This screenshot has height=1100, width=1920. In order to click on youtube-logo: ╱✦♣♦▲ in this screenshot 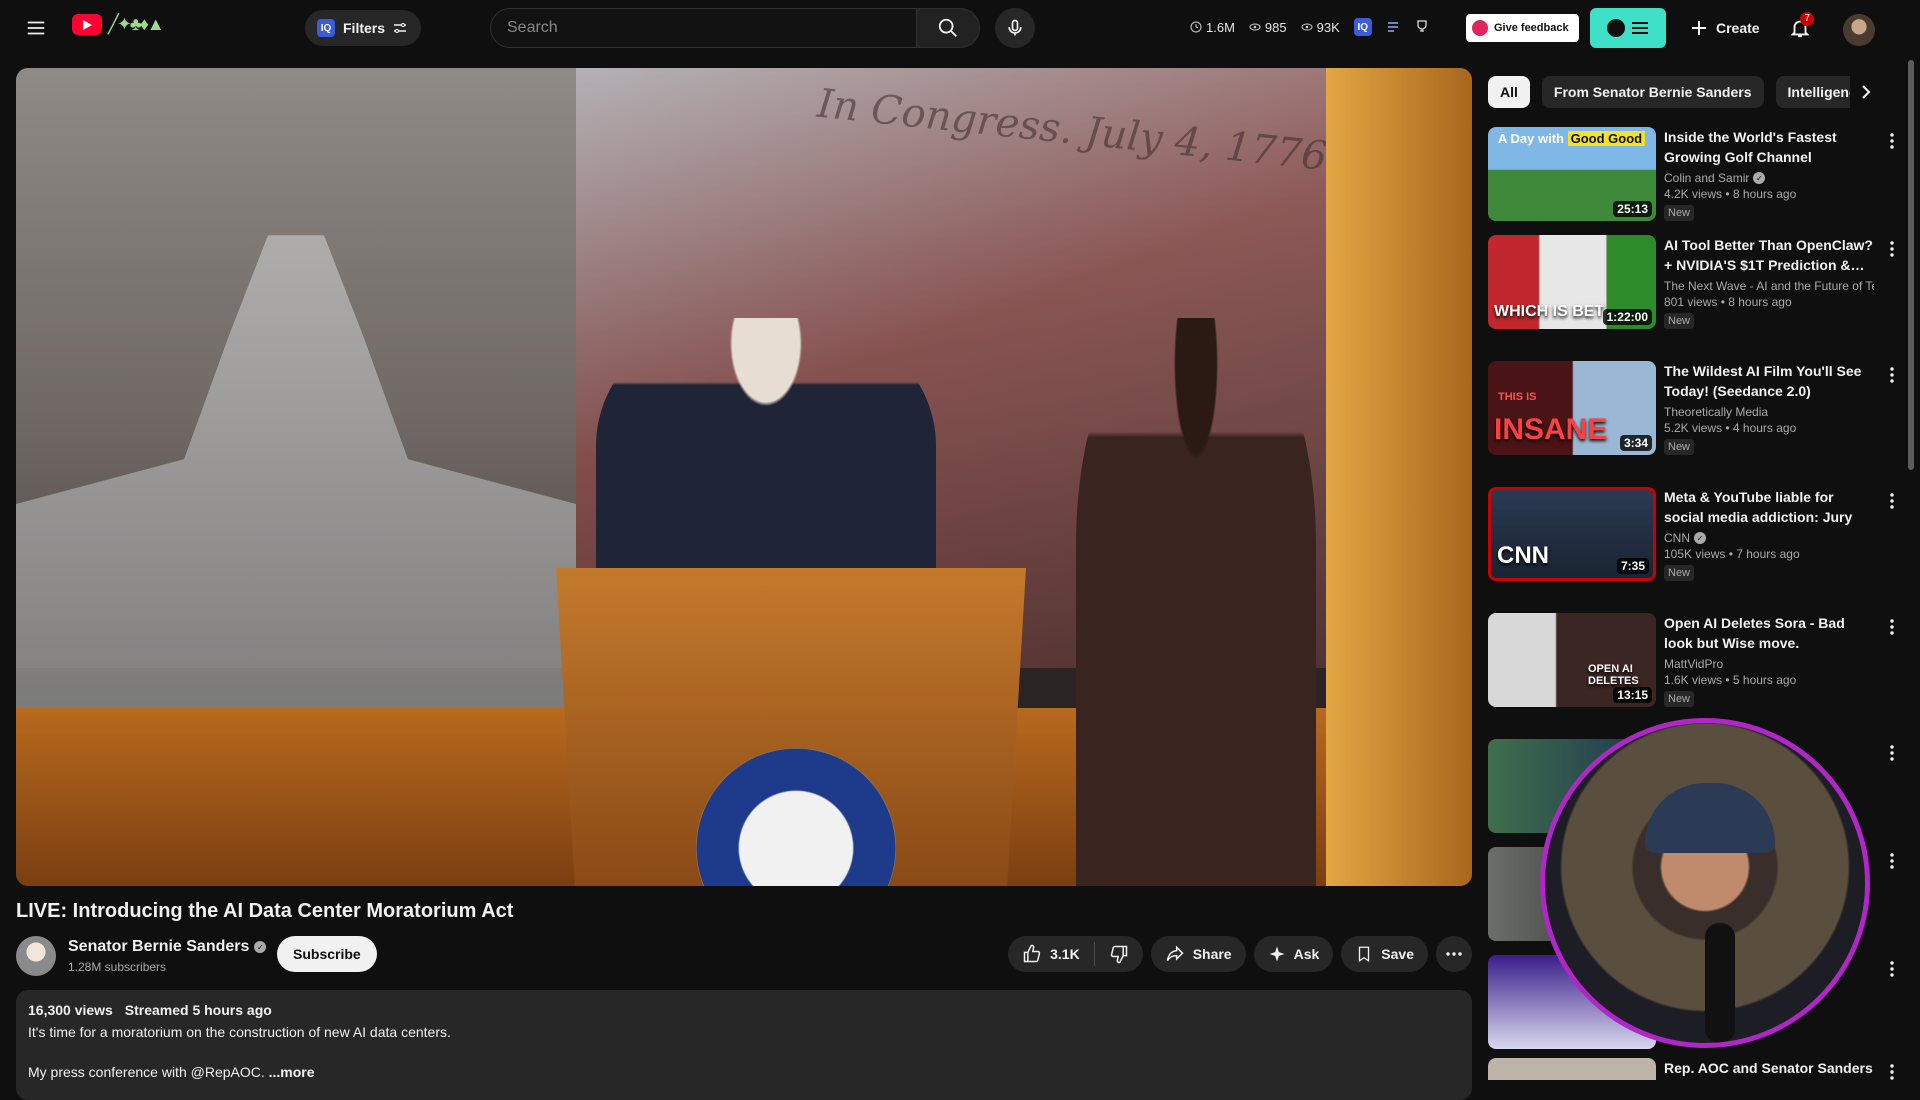, I will do `click(118, 24)`.